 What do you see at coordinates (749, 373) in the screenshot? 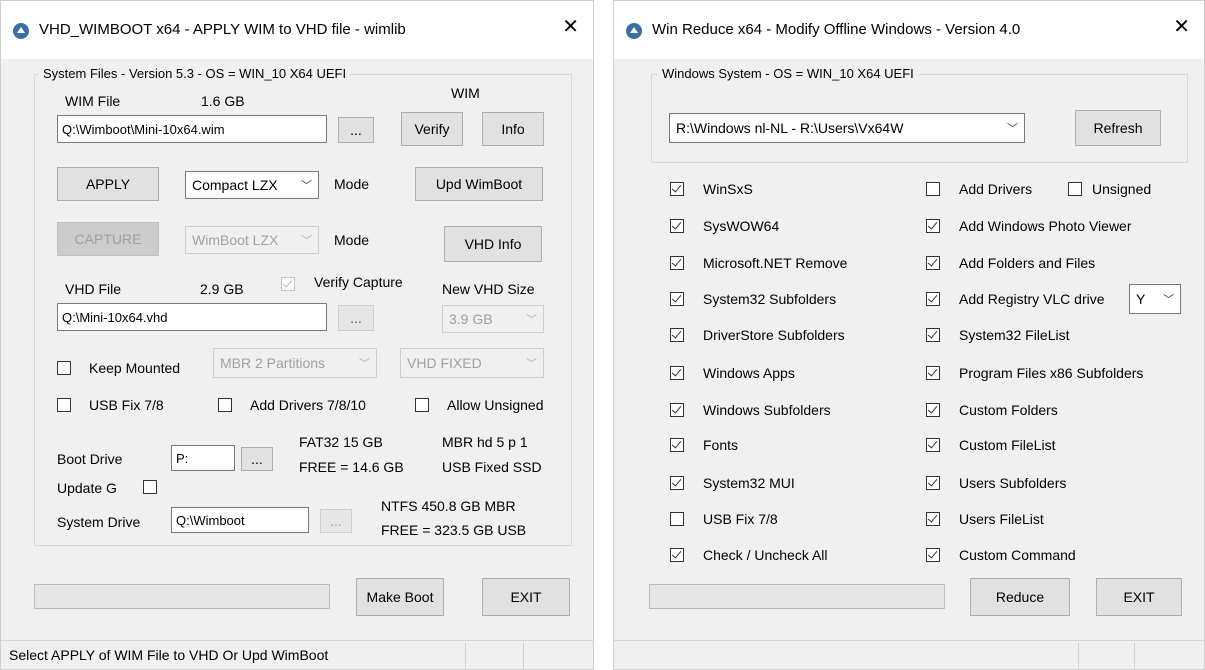
I see `windows-apps-label: Windows Apps` at bounding box center [749, 373].